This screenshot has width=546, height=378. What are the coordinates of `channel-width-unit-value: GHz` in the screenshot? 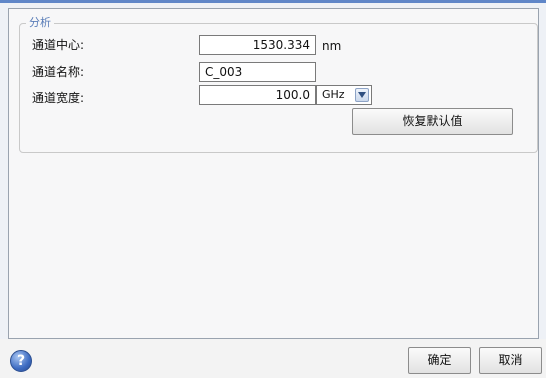 It's located at (333, 94).